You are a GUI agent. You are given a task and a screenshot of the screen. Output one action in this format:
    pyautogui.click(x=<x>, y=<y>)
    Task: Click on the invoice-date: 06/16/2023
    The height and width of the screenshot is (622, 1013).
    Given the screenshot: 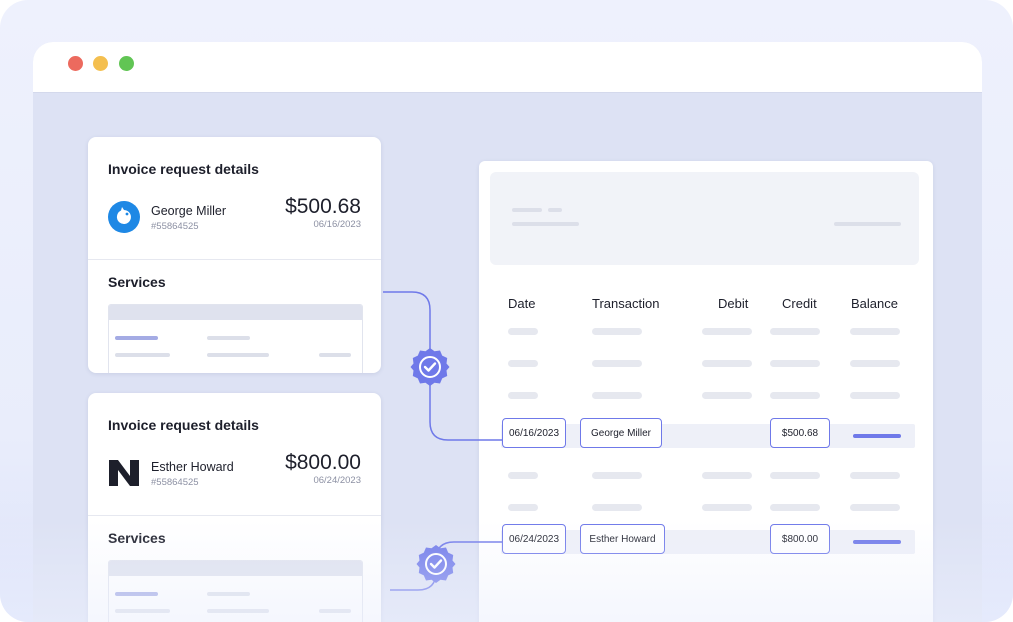 What is the action you would take?
    pyautogui.click(x=337, y=224)
    